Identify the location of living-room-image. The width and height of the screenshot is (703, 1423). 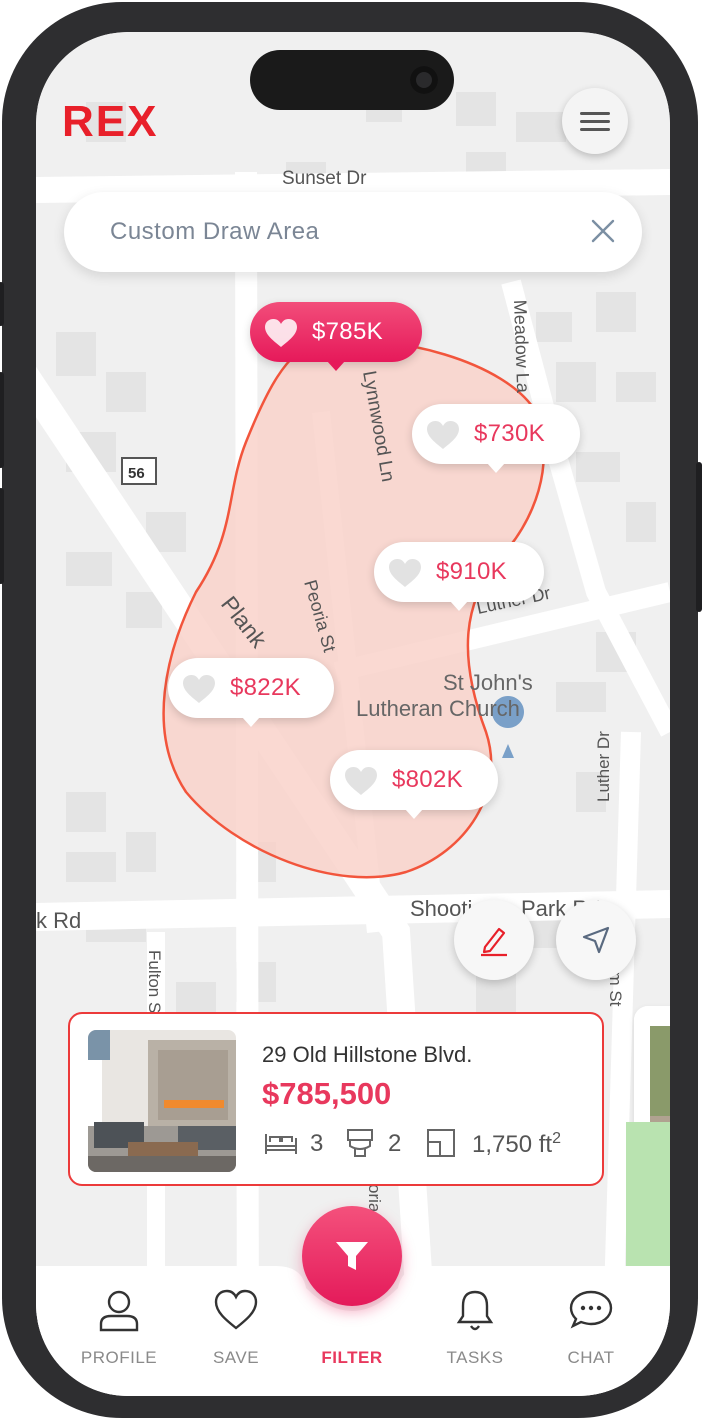
(162, 1101).